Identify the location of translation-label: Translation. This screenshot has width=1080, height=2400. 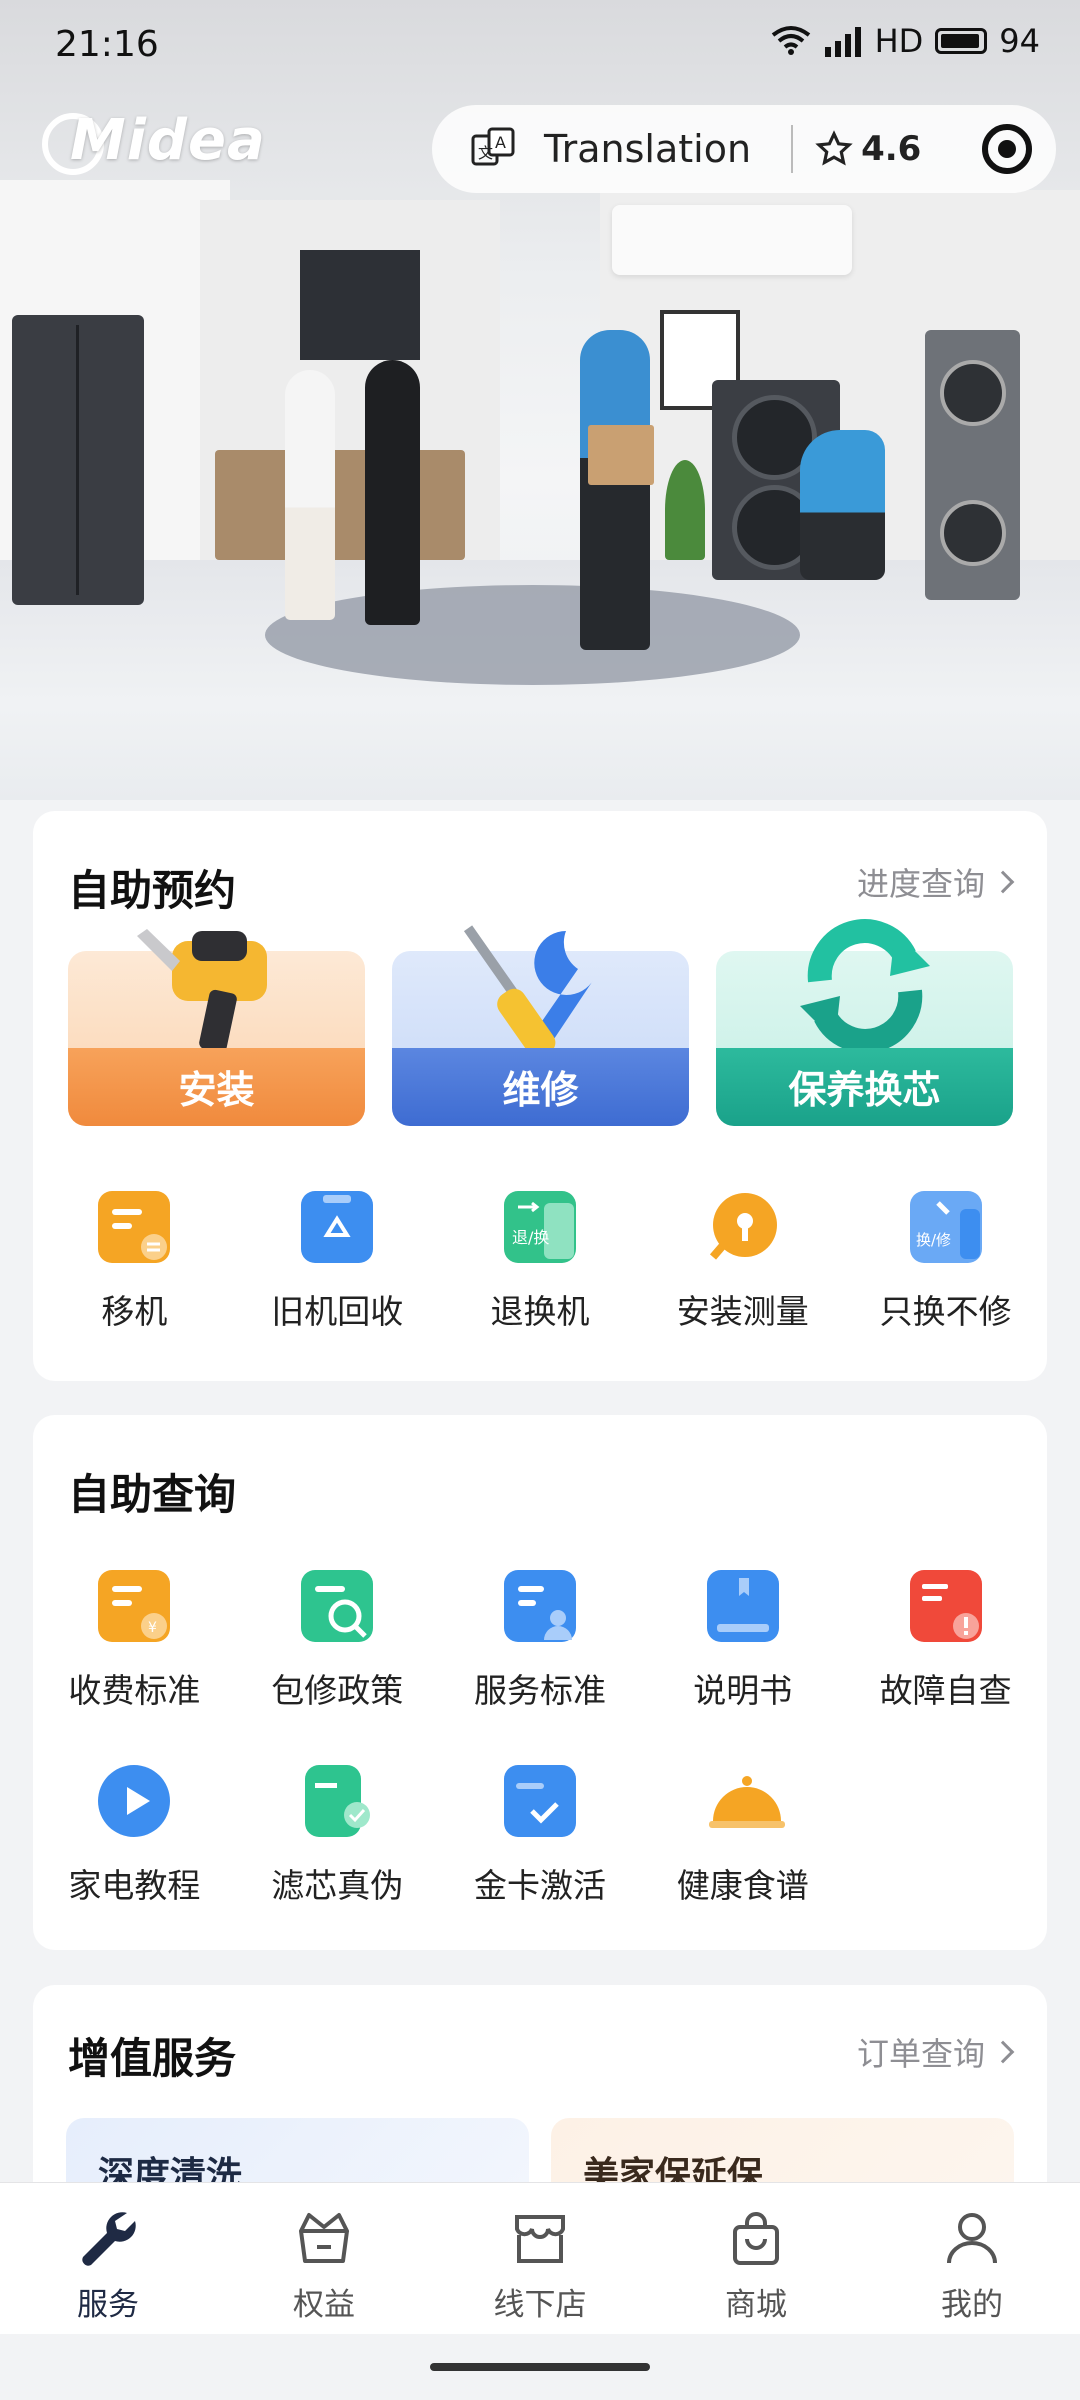
(647, 149).